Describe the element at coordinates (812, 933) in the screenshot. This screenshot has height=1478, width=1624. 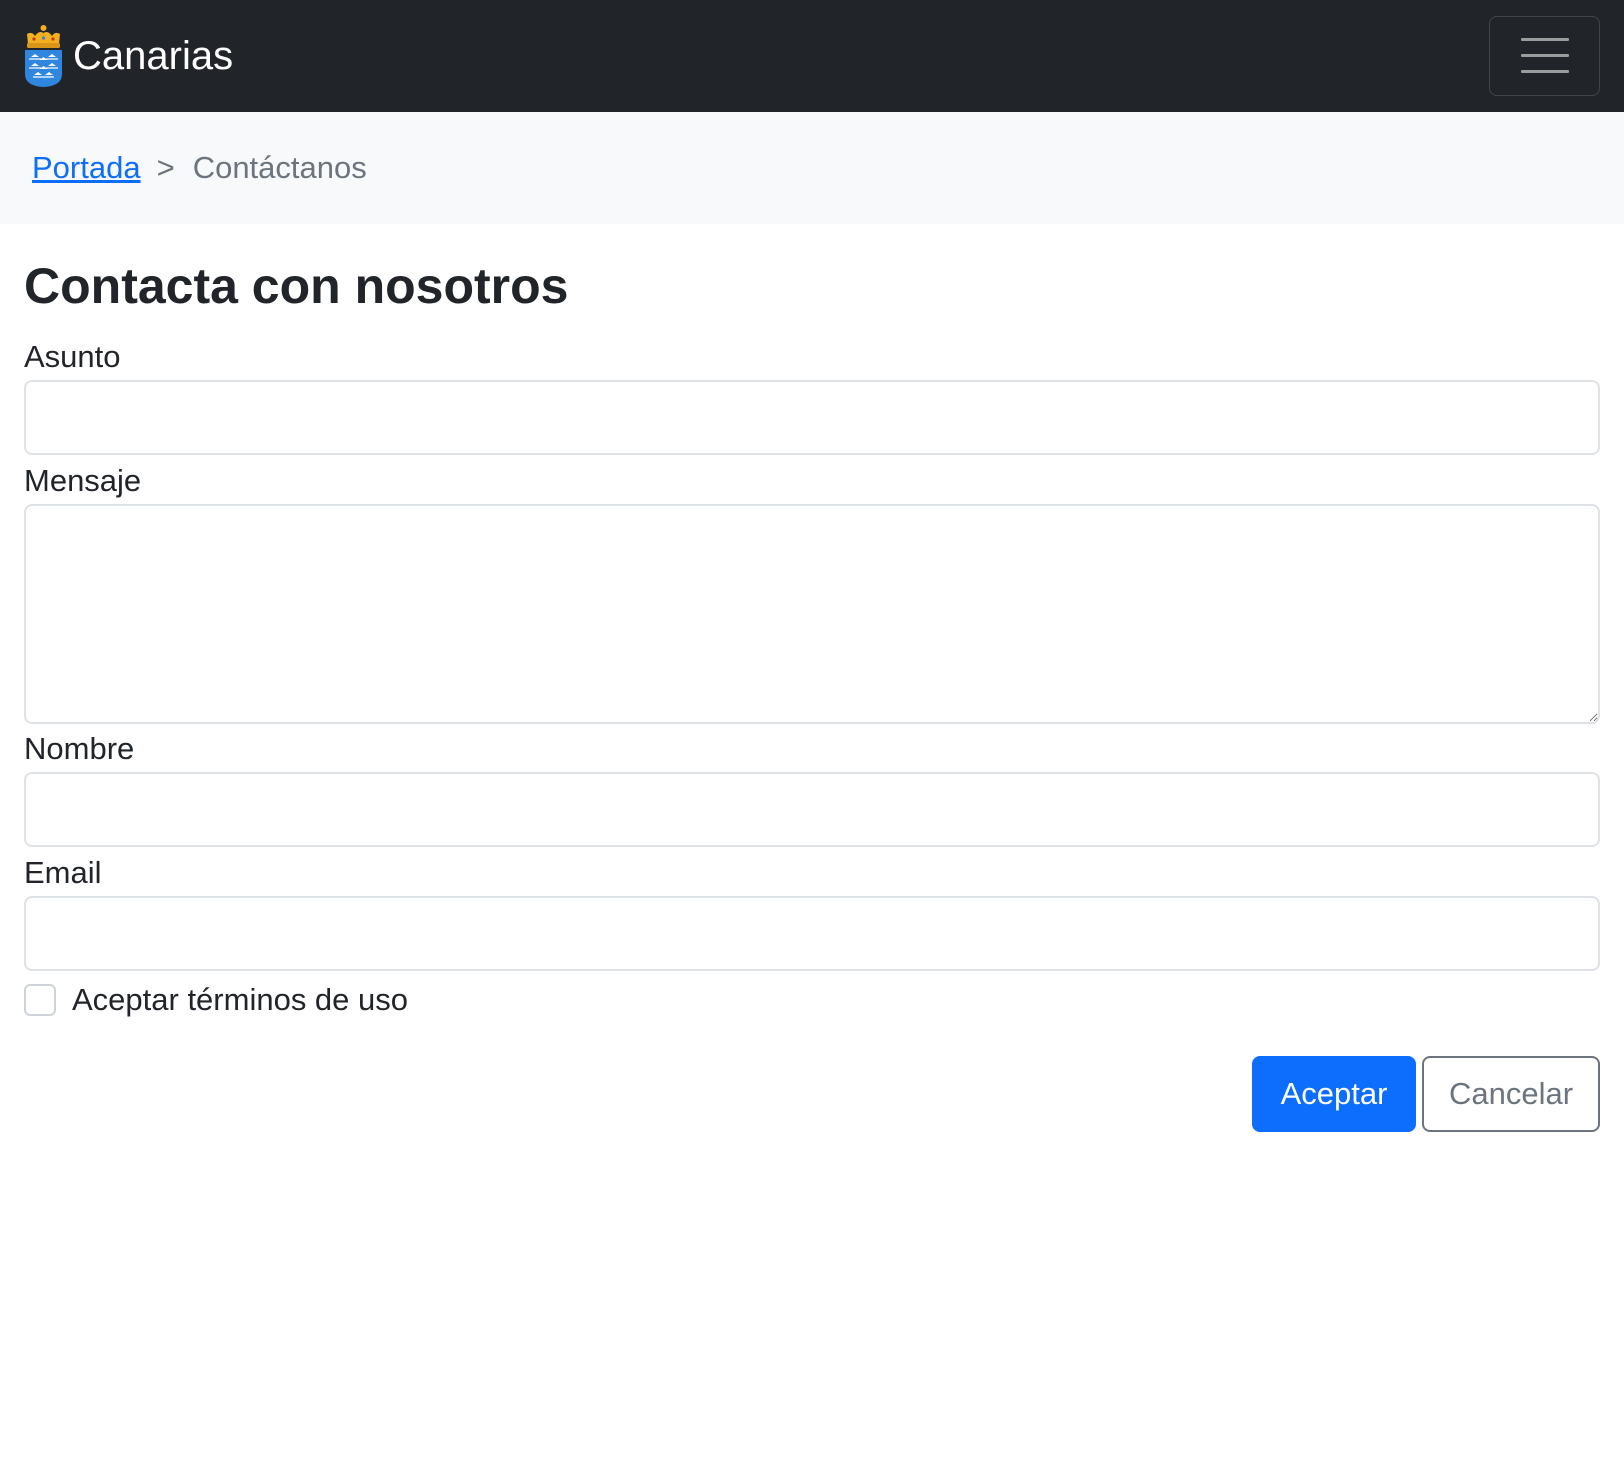
I see `email-input` at that location.